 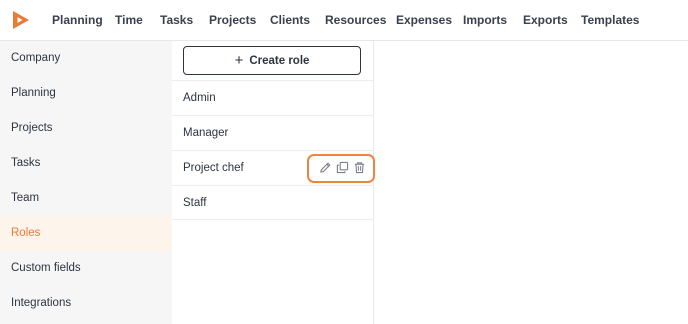 I want to click on role-name: Admin, so click(x=199, y=98).